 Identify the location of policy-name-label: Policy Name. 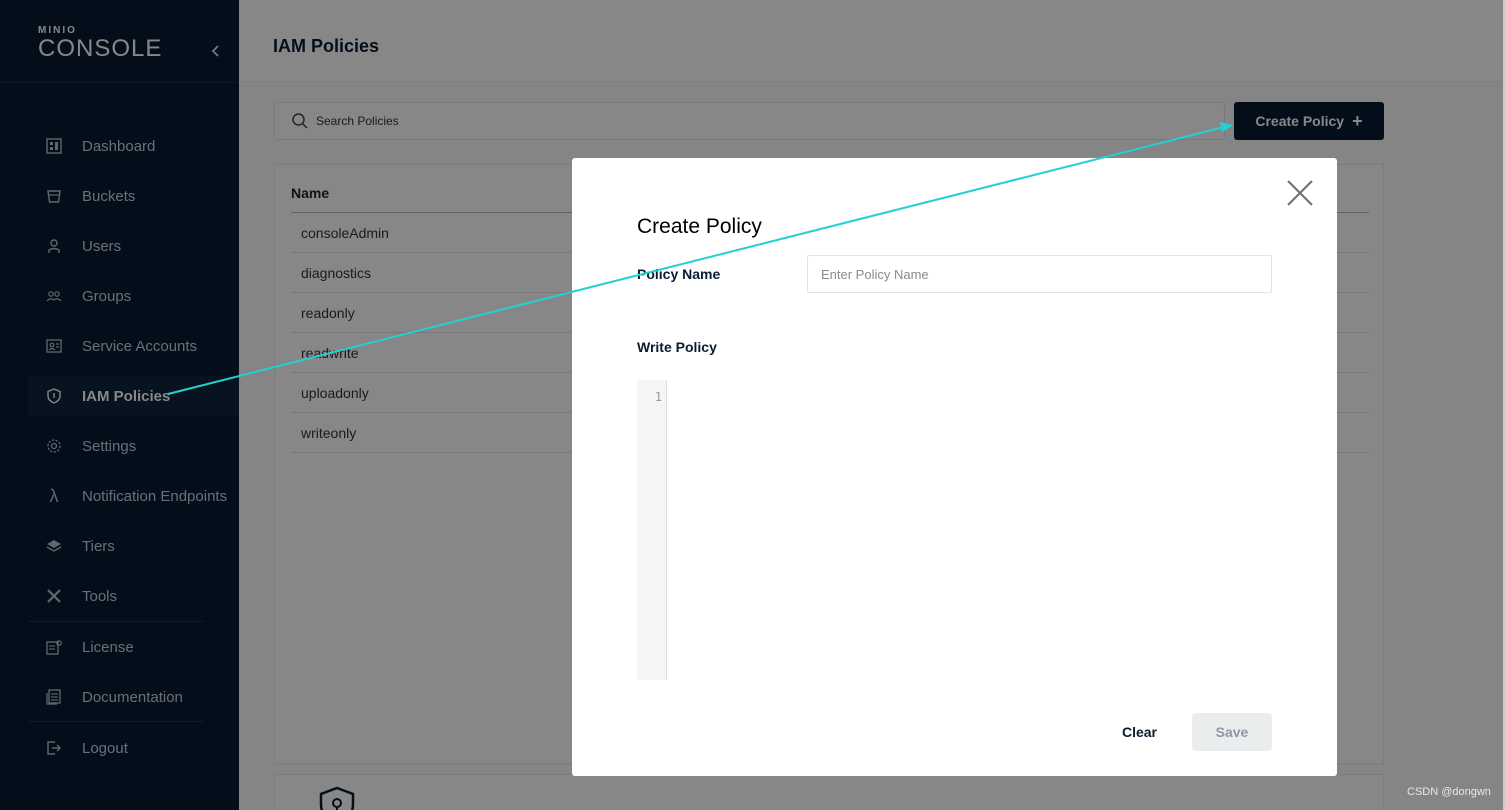
(679, 274).